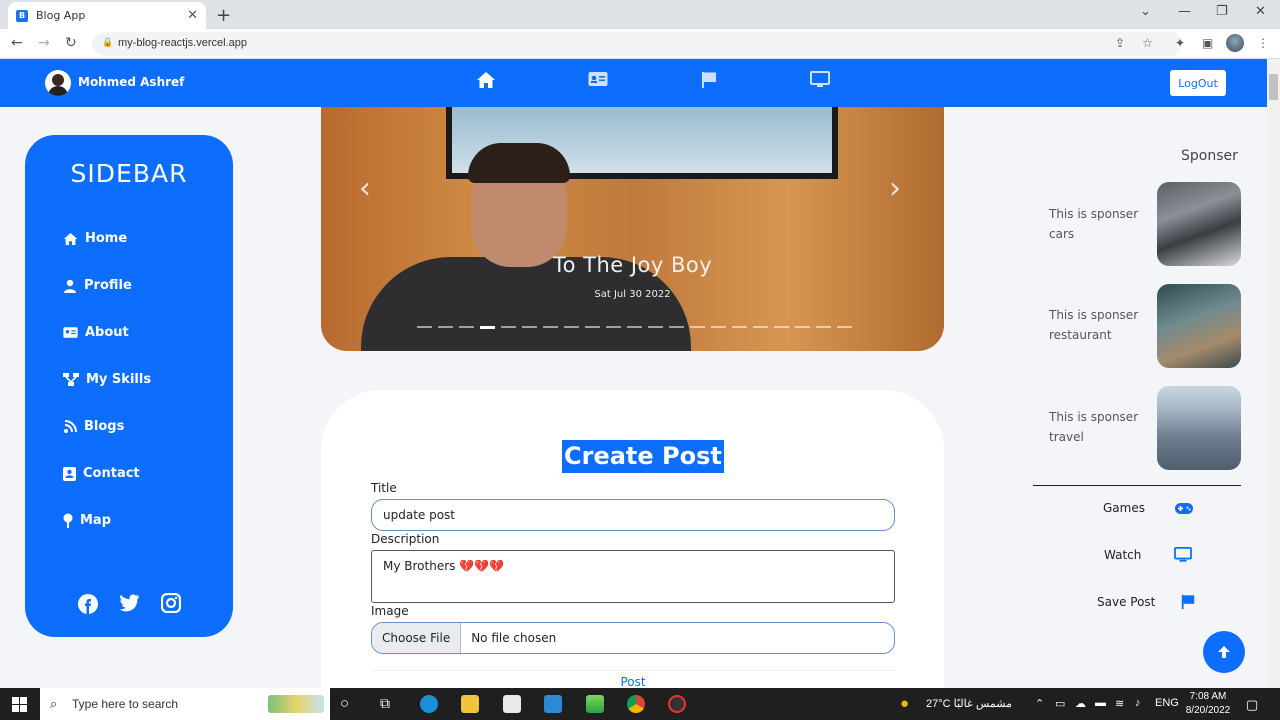 The image size is (1280, 720). What do you see at coordinates (95, 238) in the screenshot?
I see `sidebar-item-home: Home` at bounding box center [95, 238].